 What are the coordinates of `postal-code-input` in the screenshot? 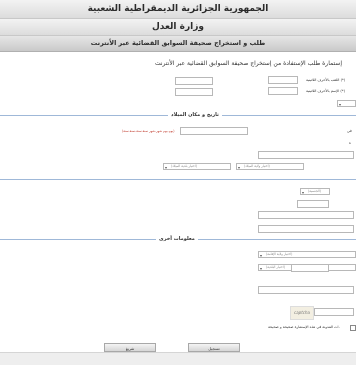 It's located at (310, 268).